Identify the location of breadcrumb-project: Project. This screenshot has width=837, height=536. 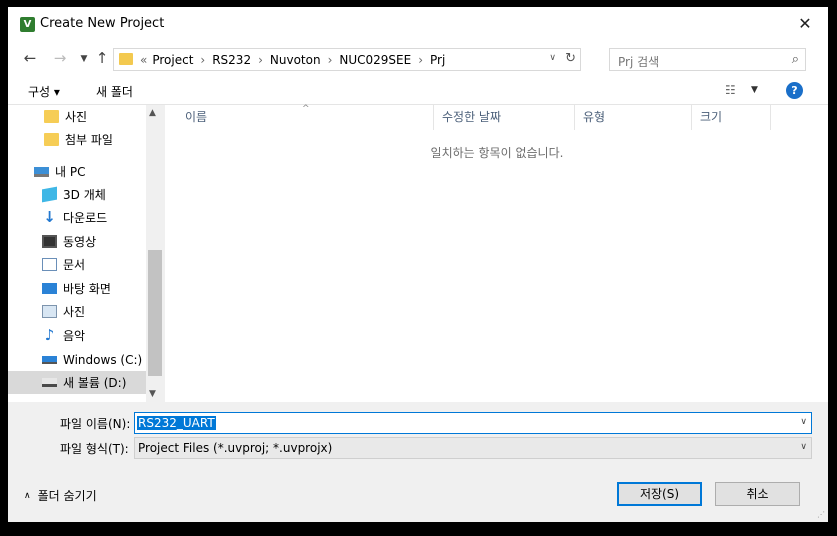
(172, 60).